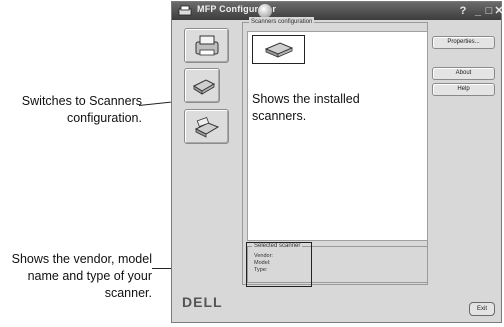  What do you see at coordinates (463, 89) in the screenshot?
I see `help-button: Help` at bounding box center [463, 89].